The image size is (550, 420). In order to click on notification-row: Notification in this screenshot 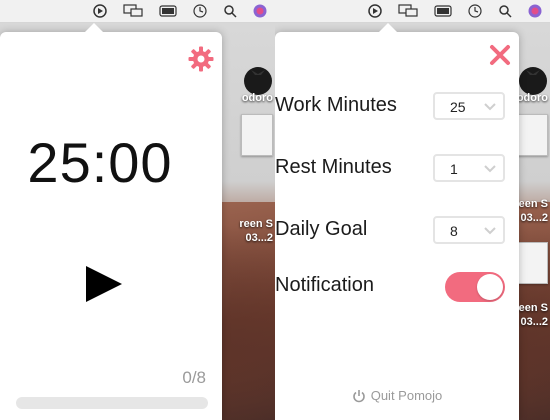, I will do `click(397, 287)`.